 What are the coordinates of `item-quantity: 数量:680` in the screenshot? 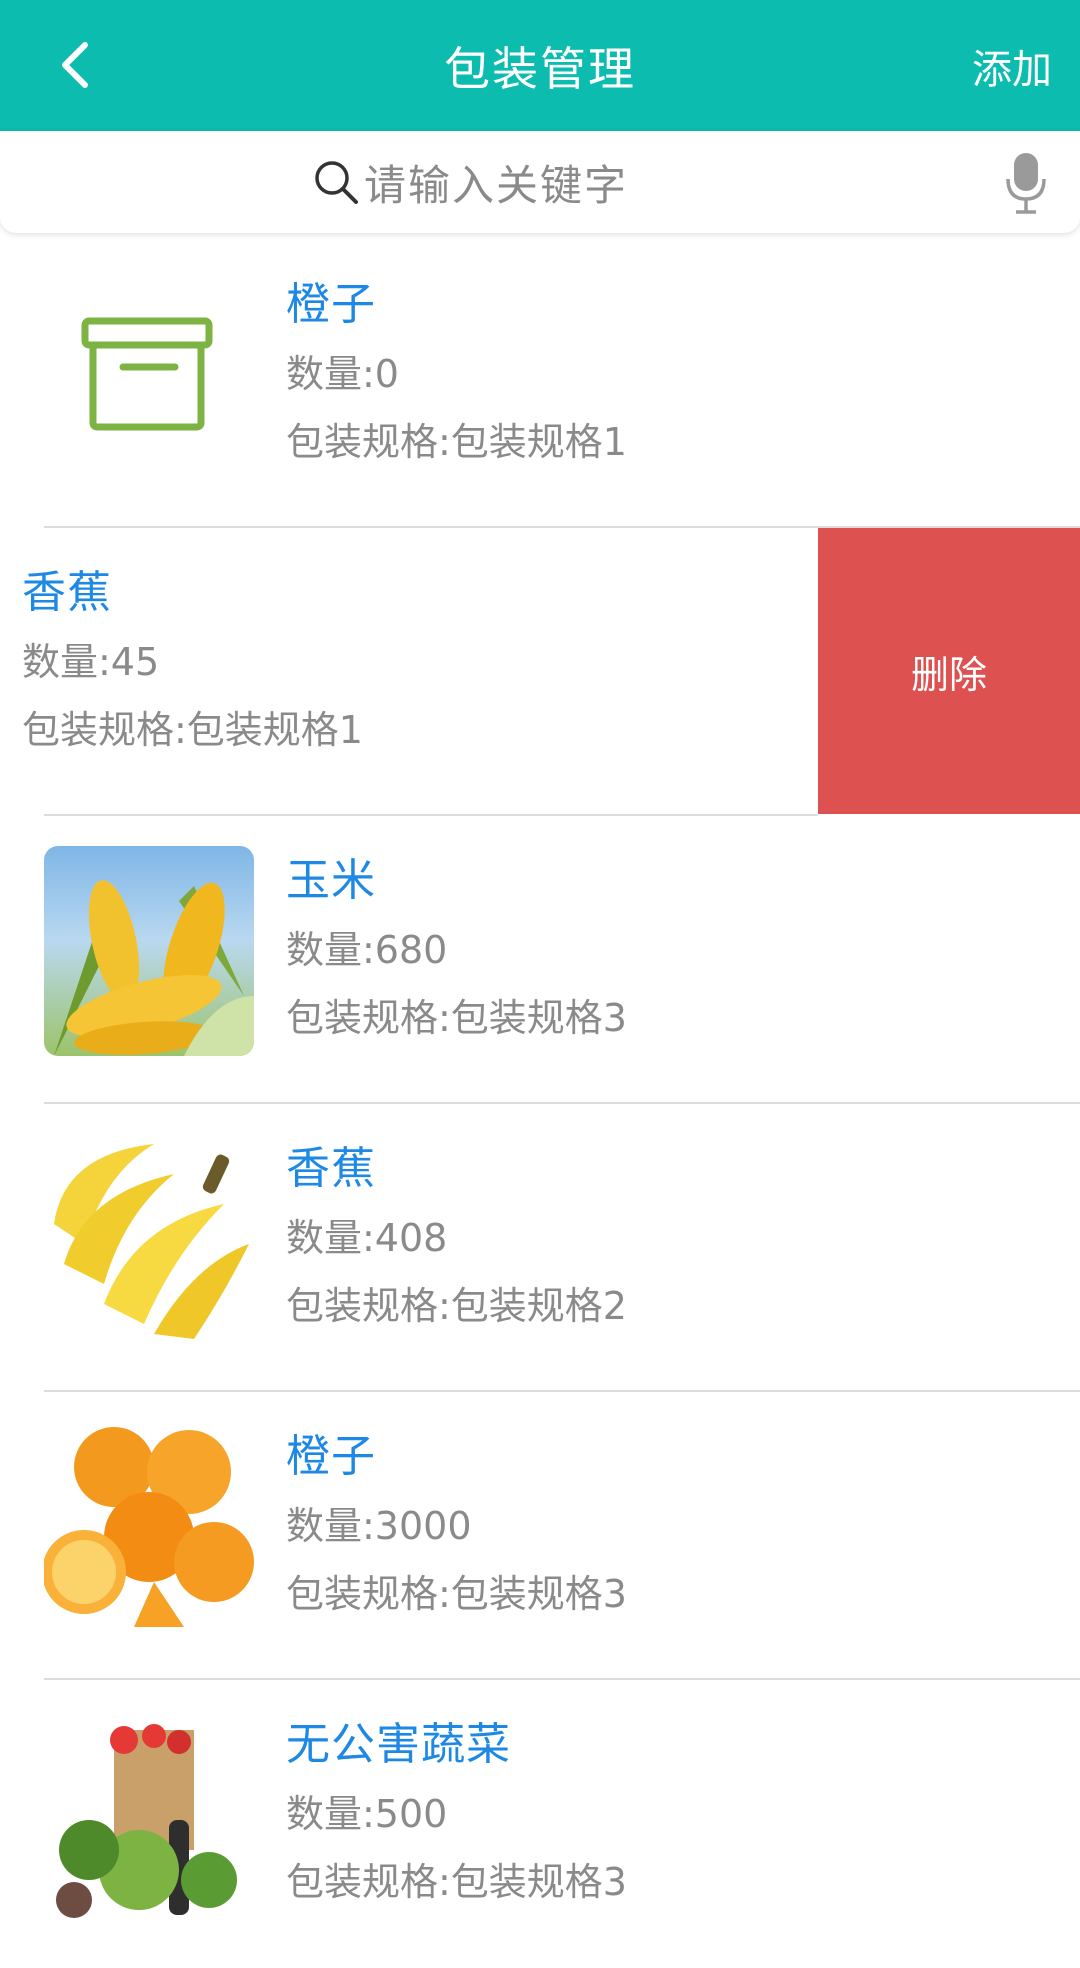 It's located at (367, 950).